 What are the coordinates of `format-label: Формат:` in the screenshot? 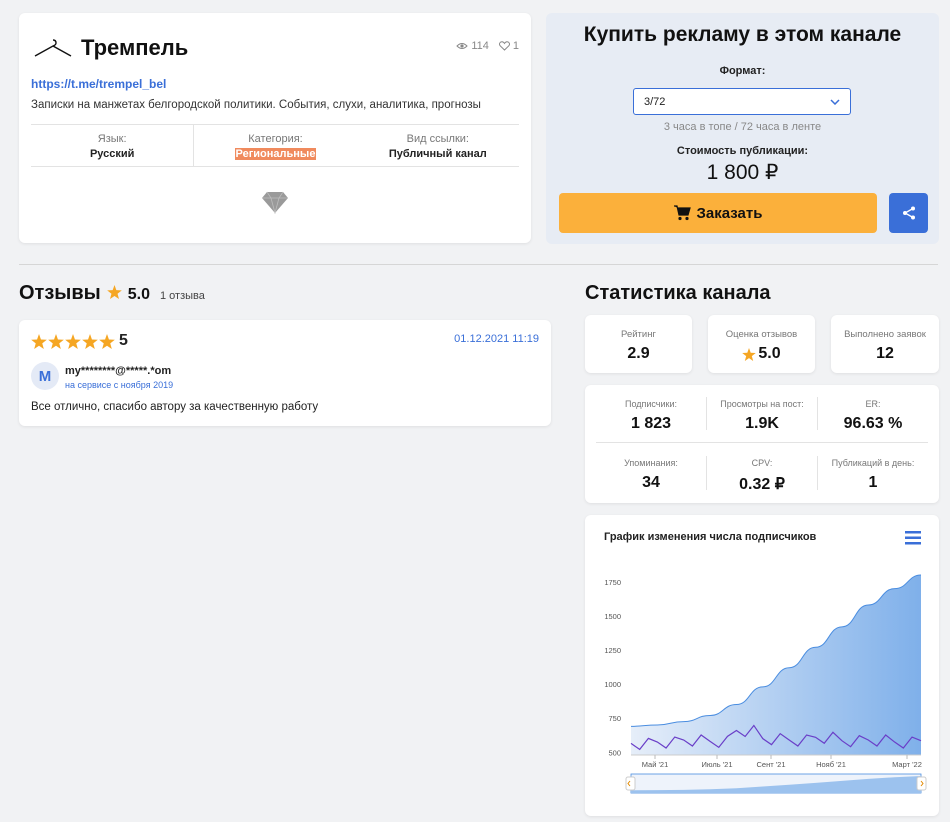 It's located at (742, 71).